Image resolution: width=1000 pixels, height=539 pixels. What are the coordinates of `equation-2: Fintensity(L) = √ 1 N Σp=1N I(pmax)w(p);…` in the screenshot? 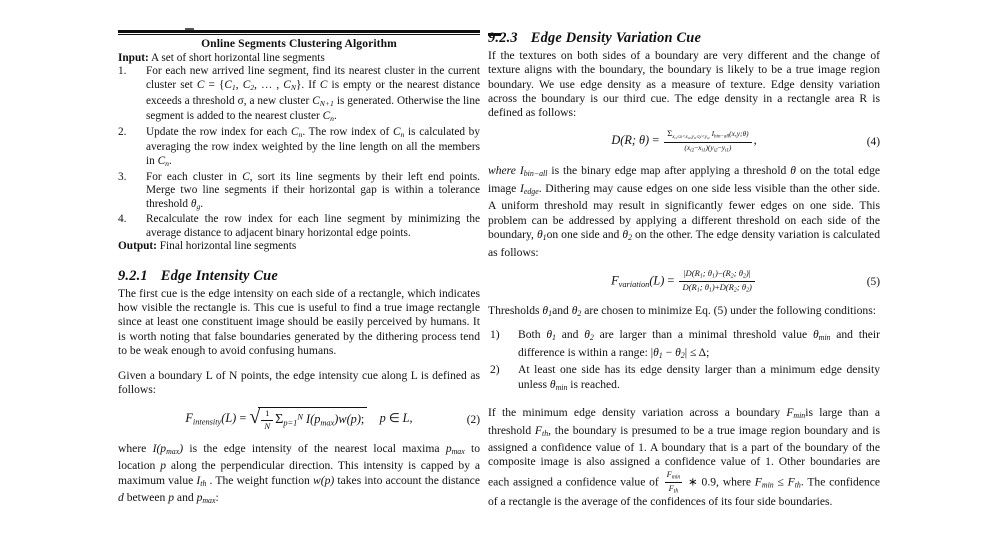 It's located at (299, 419).